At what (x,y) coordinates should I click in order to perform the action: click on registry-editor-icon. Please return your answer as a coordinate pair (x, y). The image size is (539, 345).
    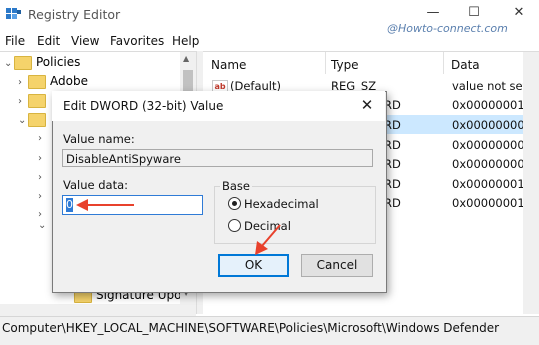
    Looking at the image, I should click on (14, 15).